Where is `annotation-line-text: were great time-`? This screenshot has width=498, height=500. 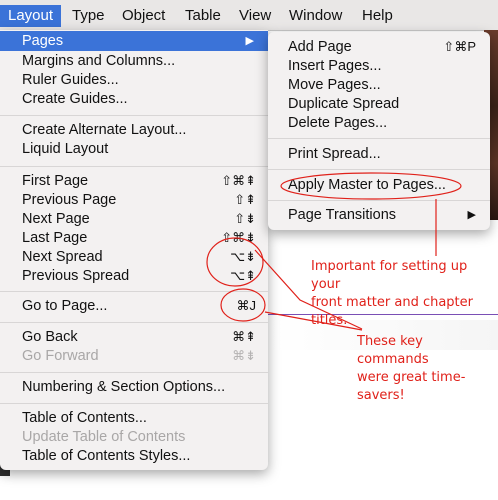
annotation-line-text: were great time- is located at coordinates (411, 377).